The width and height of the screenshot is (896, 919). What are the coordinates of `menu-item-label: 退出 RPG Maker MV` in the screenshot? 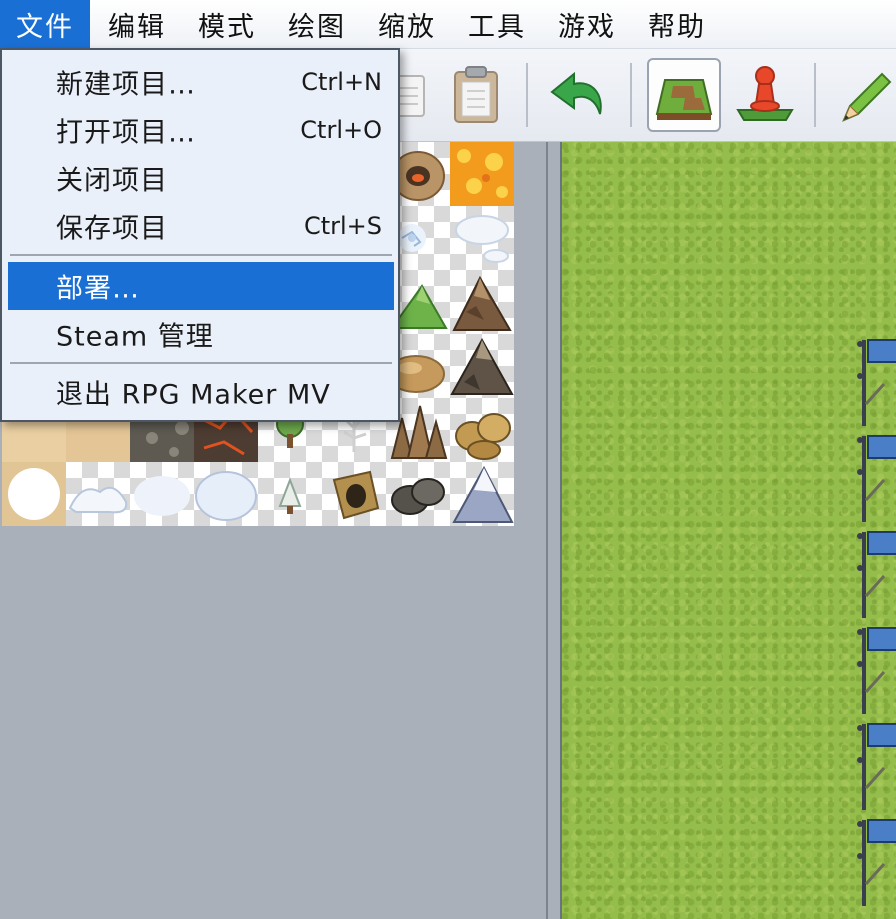 It's located at (193, 395).